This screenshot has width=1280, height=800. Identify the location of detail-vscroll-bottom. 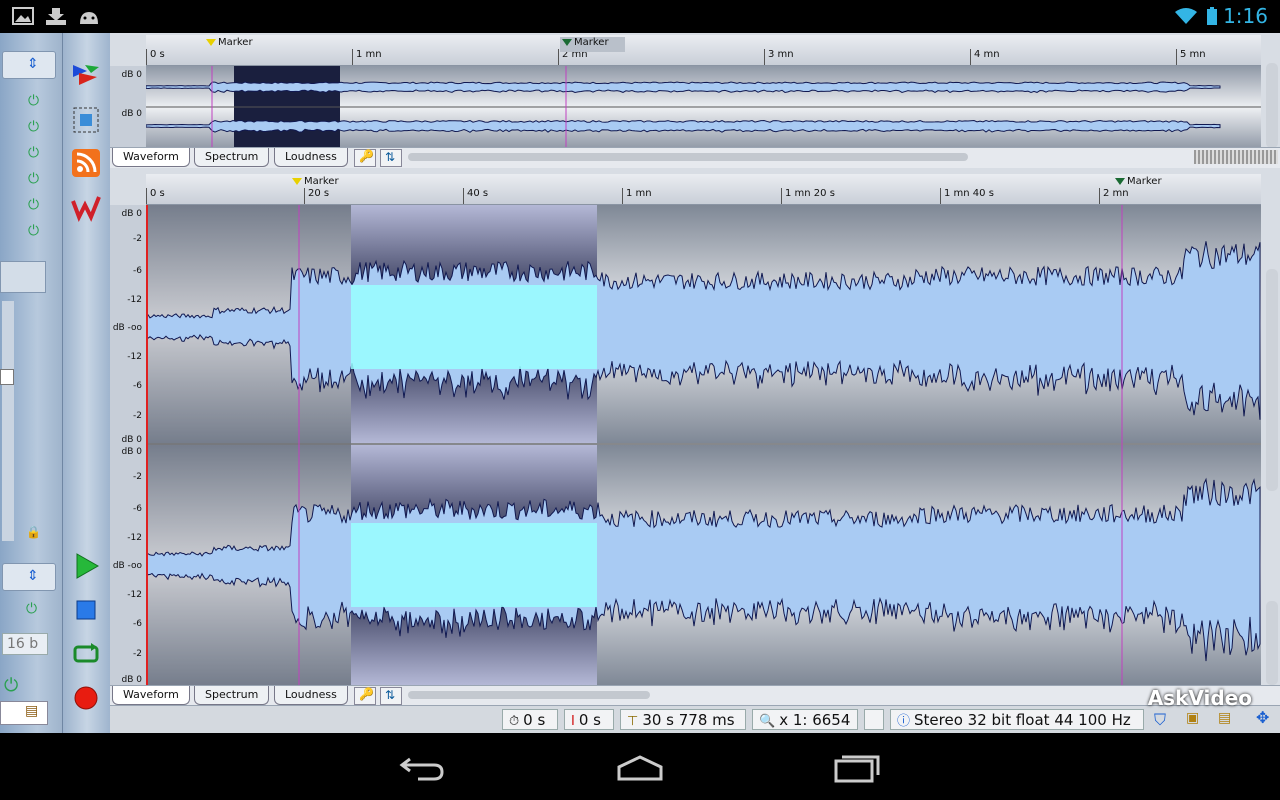
(1272, 643).